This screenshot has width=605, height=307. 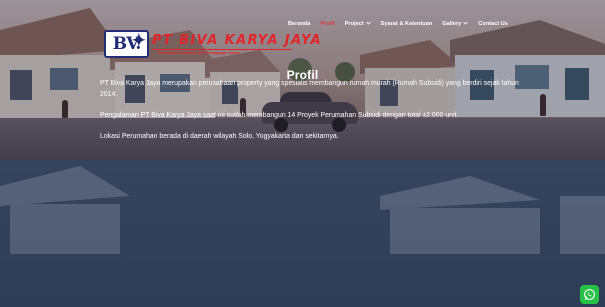 I want to click on nav-contact-us: Contact Us, so click(x=493, y=24).